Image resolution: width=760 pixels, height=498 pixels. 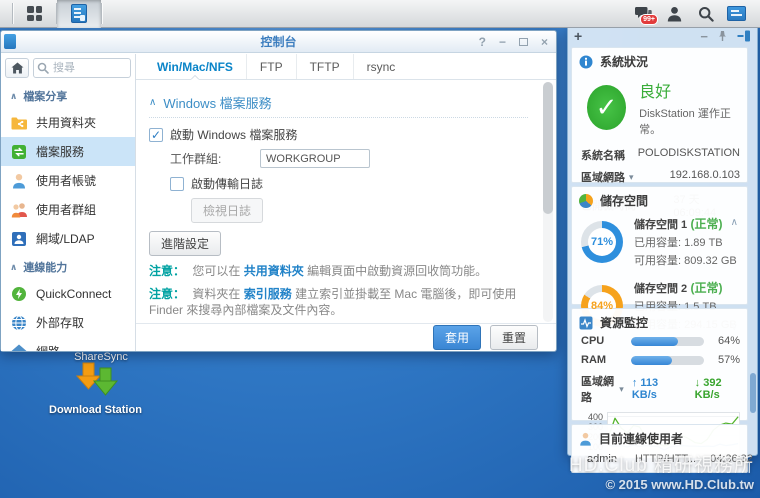 I want to click on sidebar-item-file-services: 檔案服務, so click(x=68, y=151).